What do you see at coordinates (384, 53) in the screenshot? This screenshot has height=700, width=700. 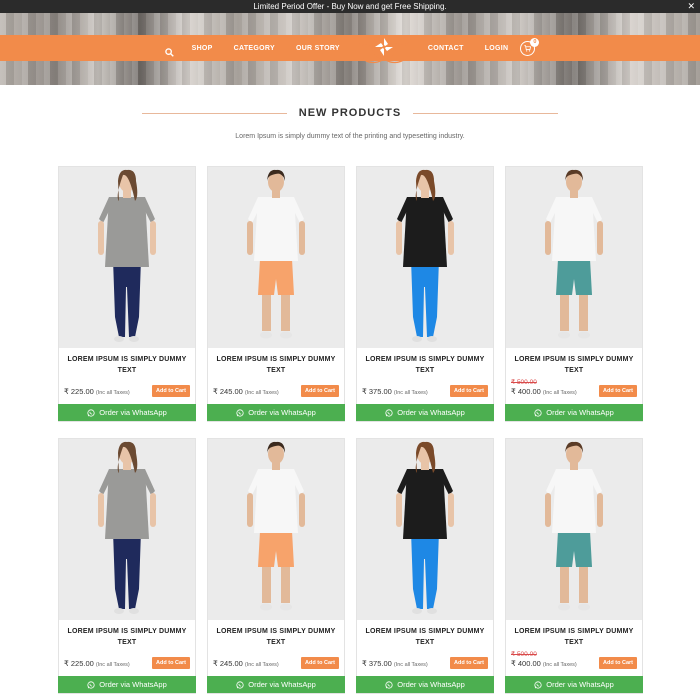 I see `brand-logo` at bounding box center [384, 53].